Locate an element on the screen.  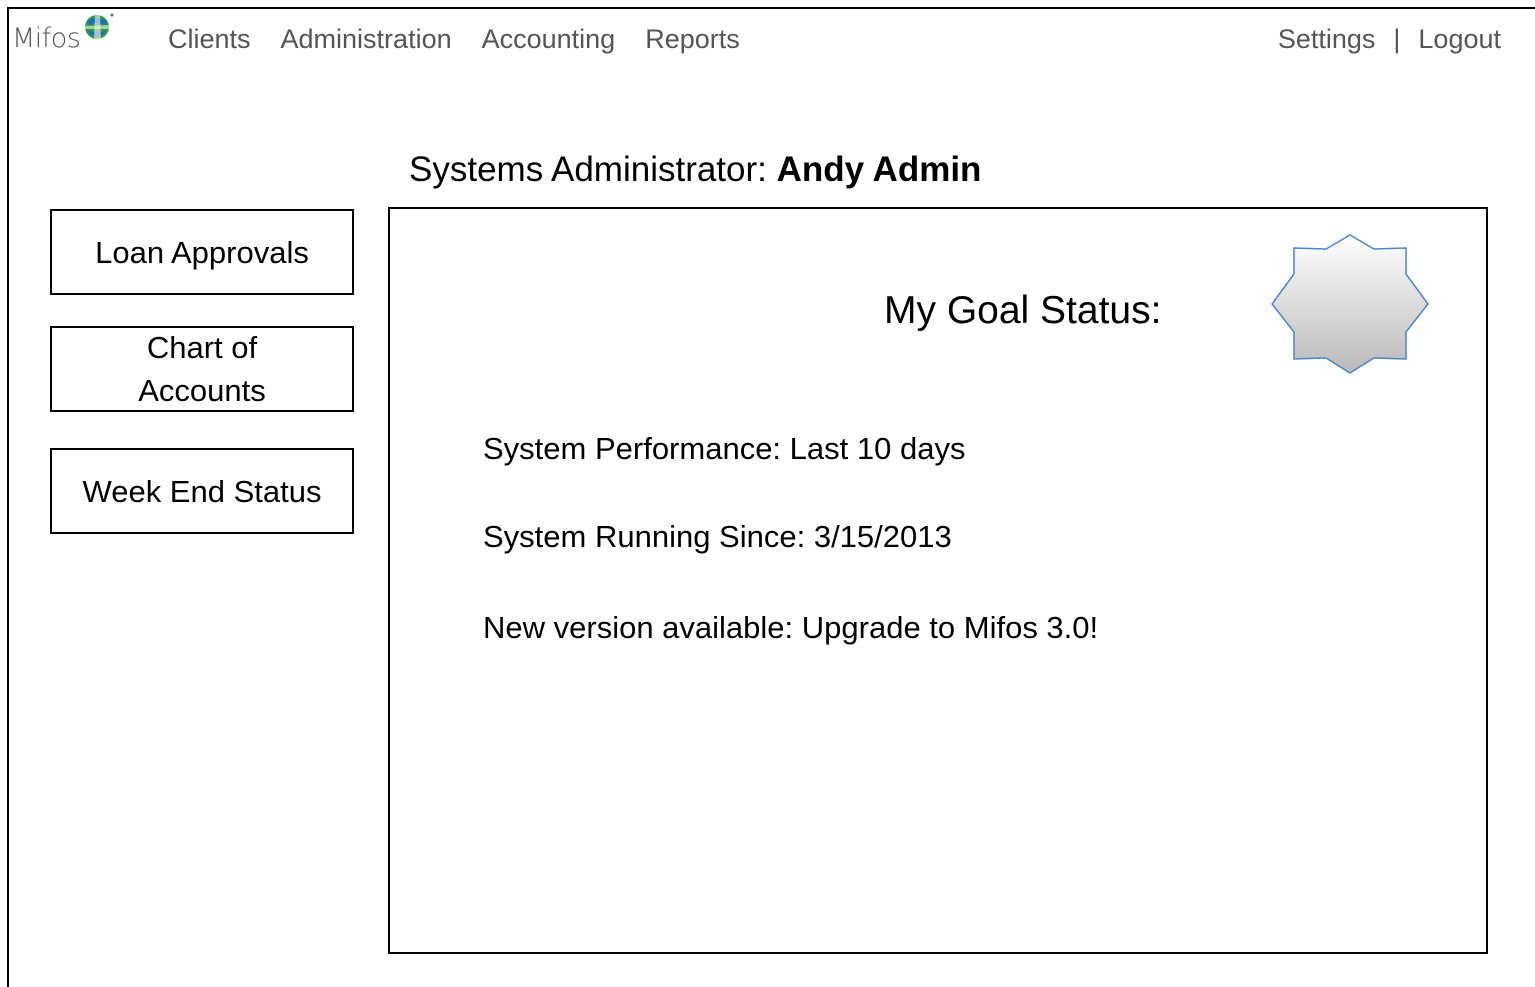
chart-of-accounts-button: Chart of Accounts is located at coordinates (202, 369).